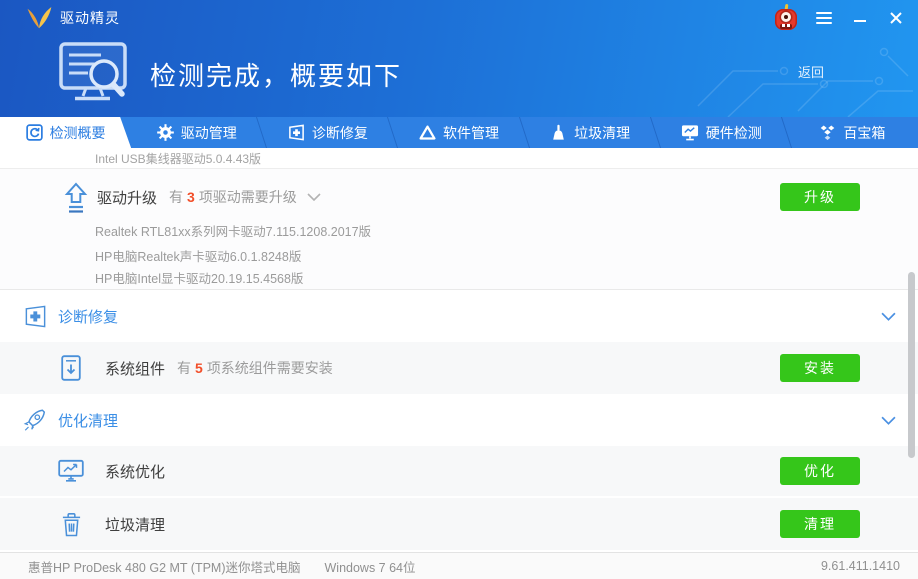 Image resolution: width=918 pixels, height=579 pixels. Describe the element at coordinates (127, 198) in the screenshot. I see `driver-upgrade-title: 驱动升级` at that location.